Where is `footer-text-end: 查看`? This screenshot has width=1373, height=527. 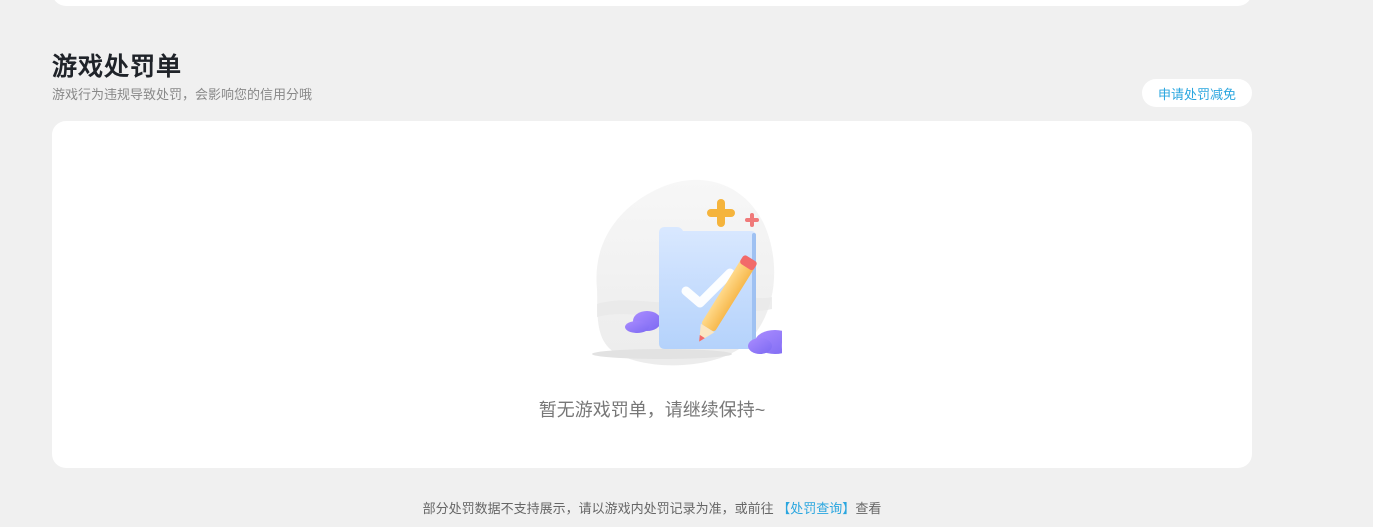 footer-text-end: 查看 is located at coordinates (868, 508).